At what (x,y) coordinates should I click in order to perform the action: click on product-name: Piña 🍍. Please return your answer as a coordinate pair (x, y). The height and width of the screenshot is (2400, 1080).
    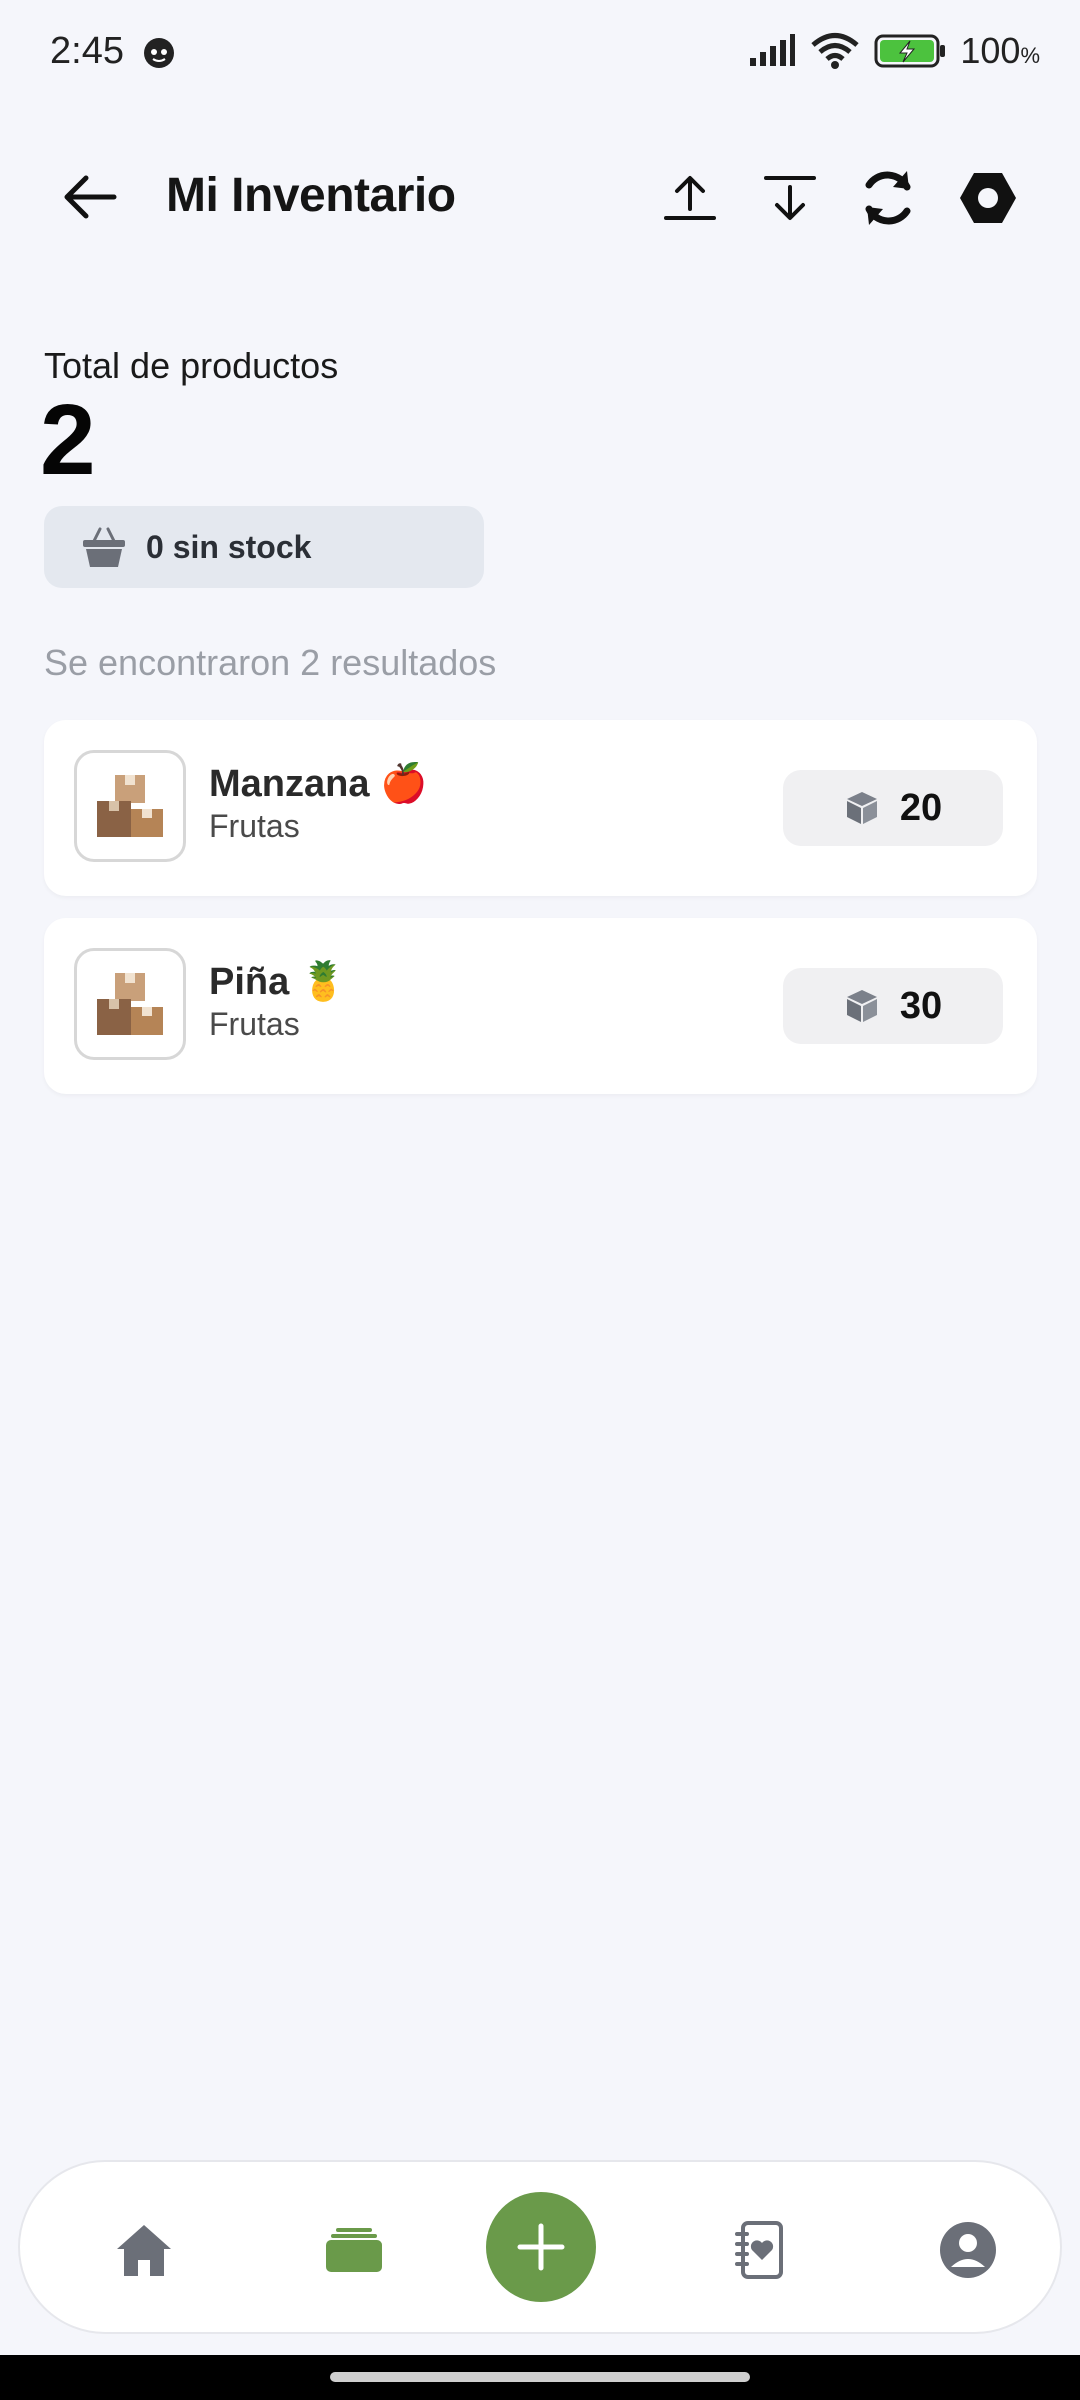
    Looking at the image, I should click on (278, 982).